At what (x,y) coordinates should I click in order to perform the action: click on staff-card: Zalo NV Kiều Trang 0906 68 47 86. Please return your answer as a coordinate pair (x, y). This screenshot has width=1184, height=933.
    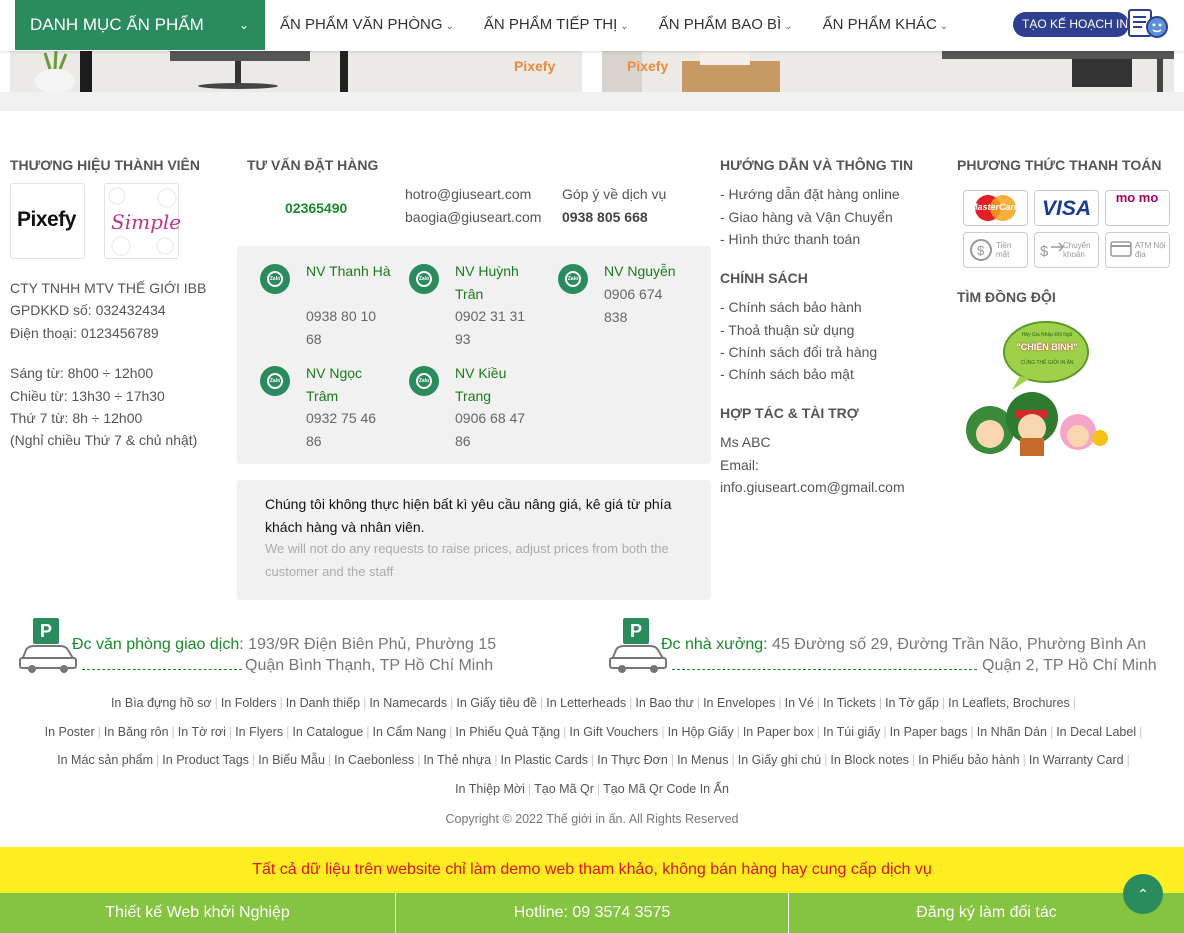
    Looking at the image, I should click on (479, 407).